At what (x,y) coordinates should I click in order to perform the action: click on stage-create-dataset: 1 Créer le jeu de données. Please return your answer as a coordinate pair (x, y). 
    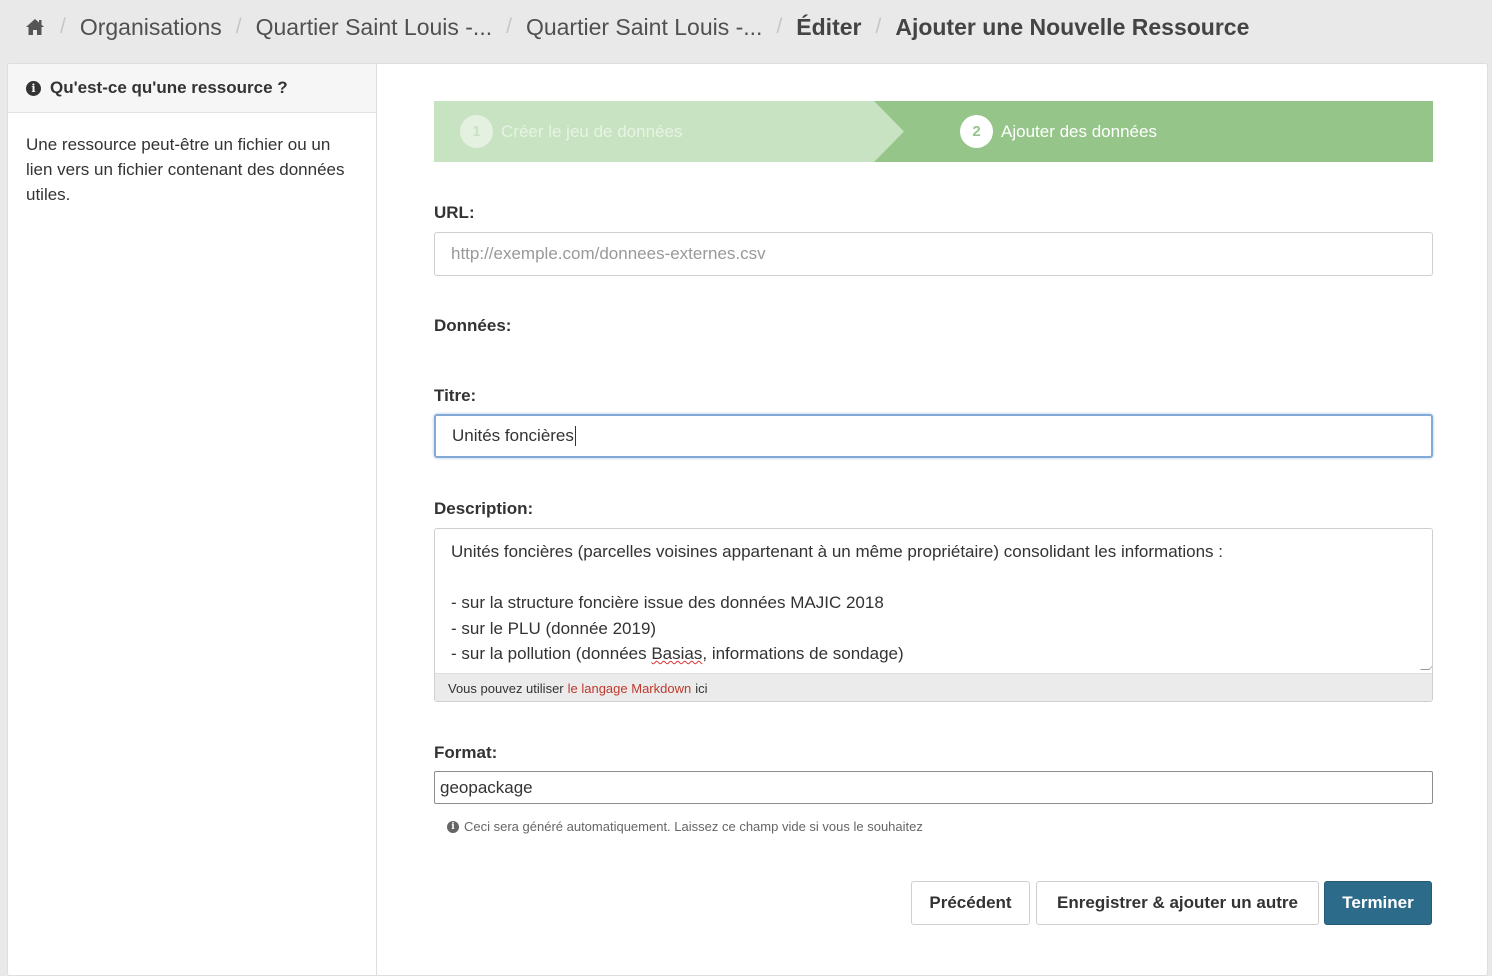
    Looking at the image, I should click on (669, 131).